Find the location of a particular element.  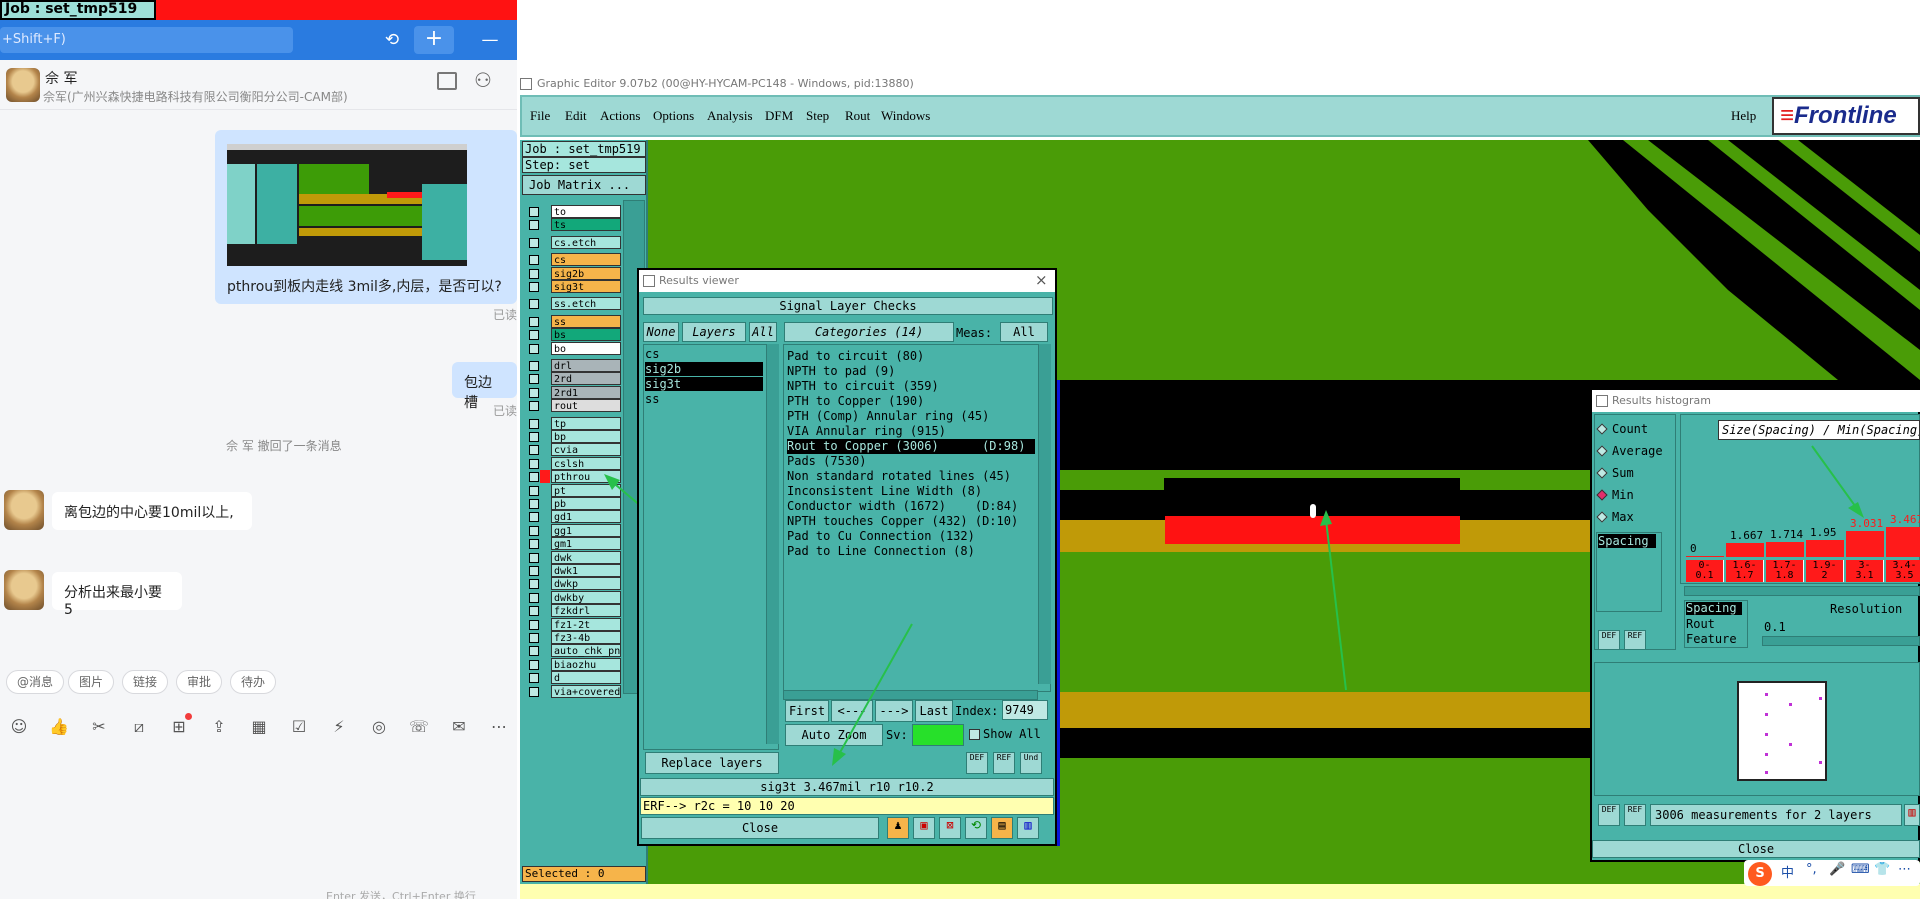

layer-name: fzkdrl is located at coordinates (586, 611).